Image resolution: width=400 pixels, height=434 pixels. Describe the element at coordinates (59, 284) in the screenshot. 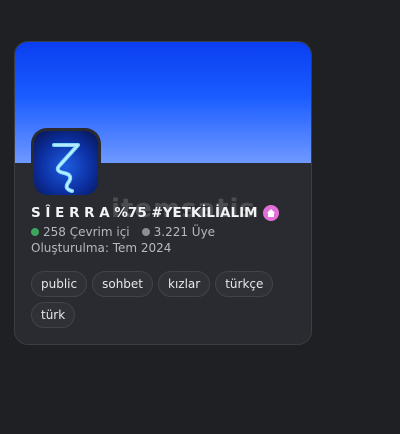

I see `tag-public: public` at that location.